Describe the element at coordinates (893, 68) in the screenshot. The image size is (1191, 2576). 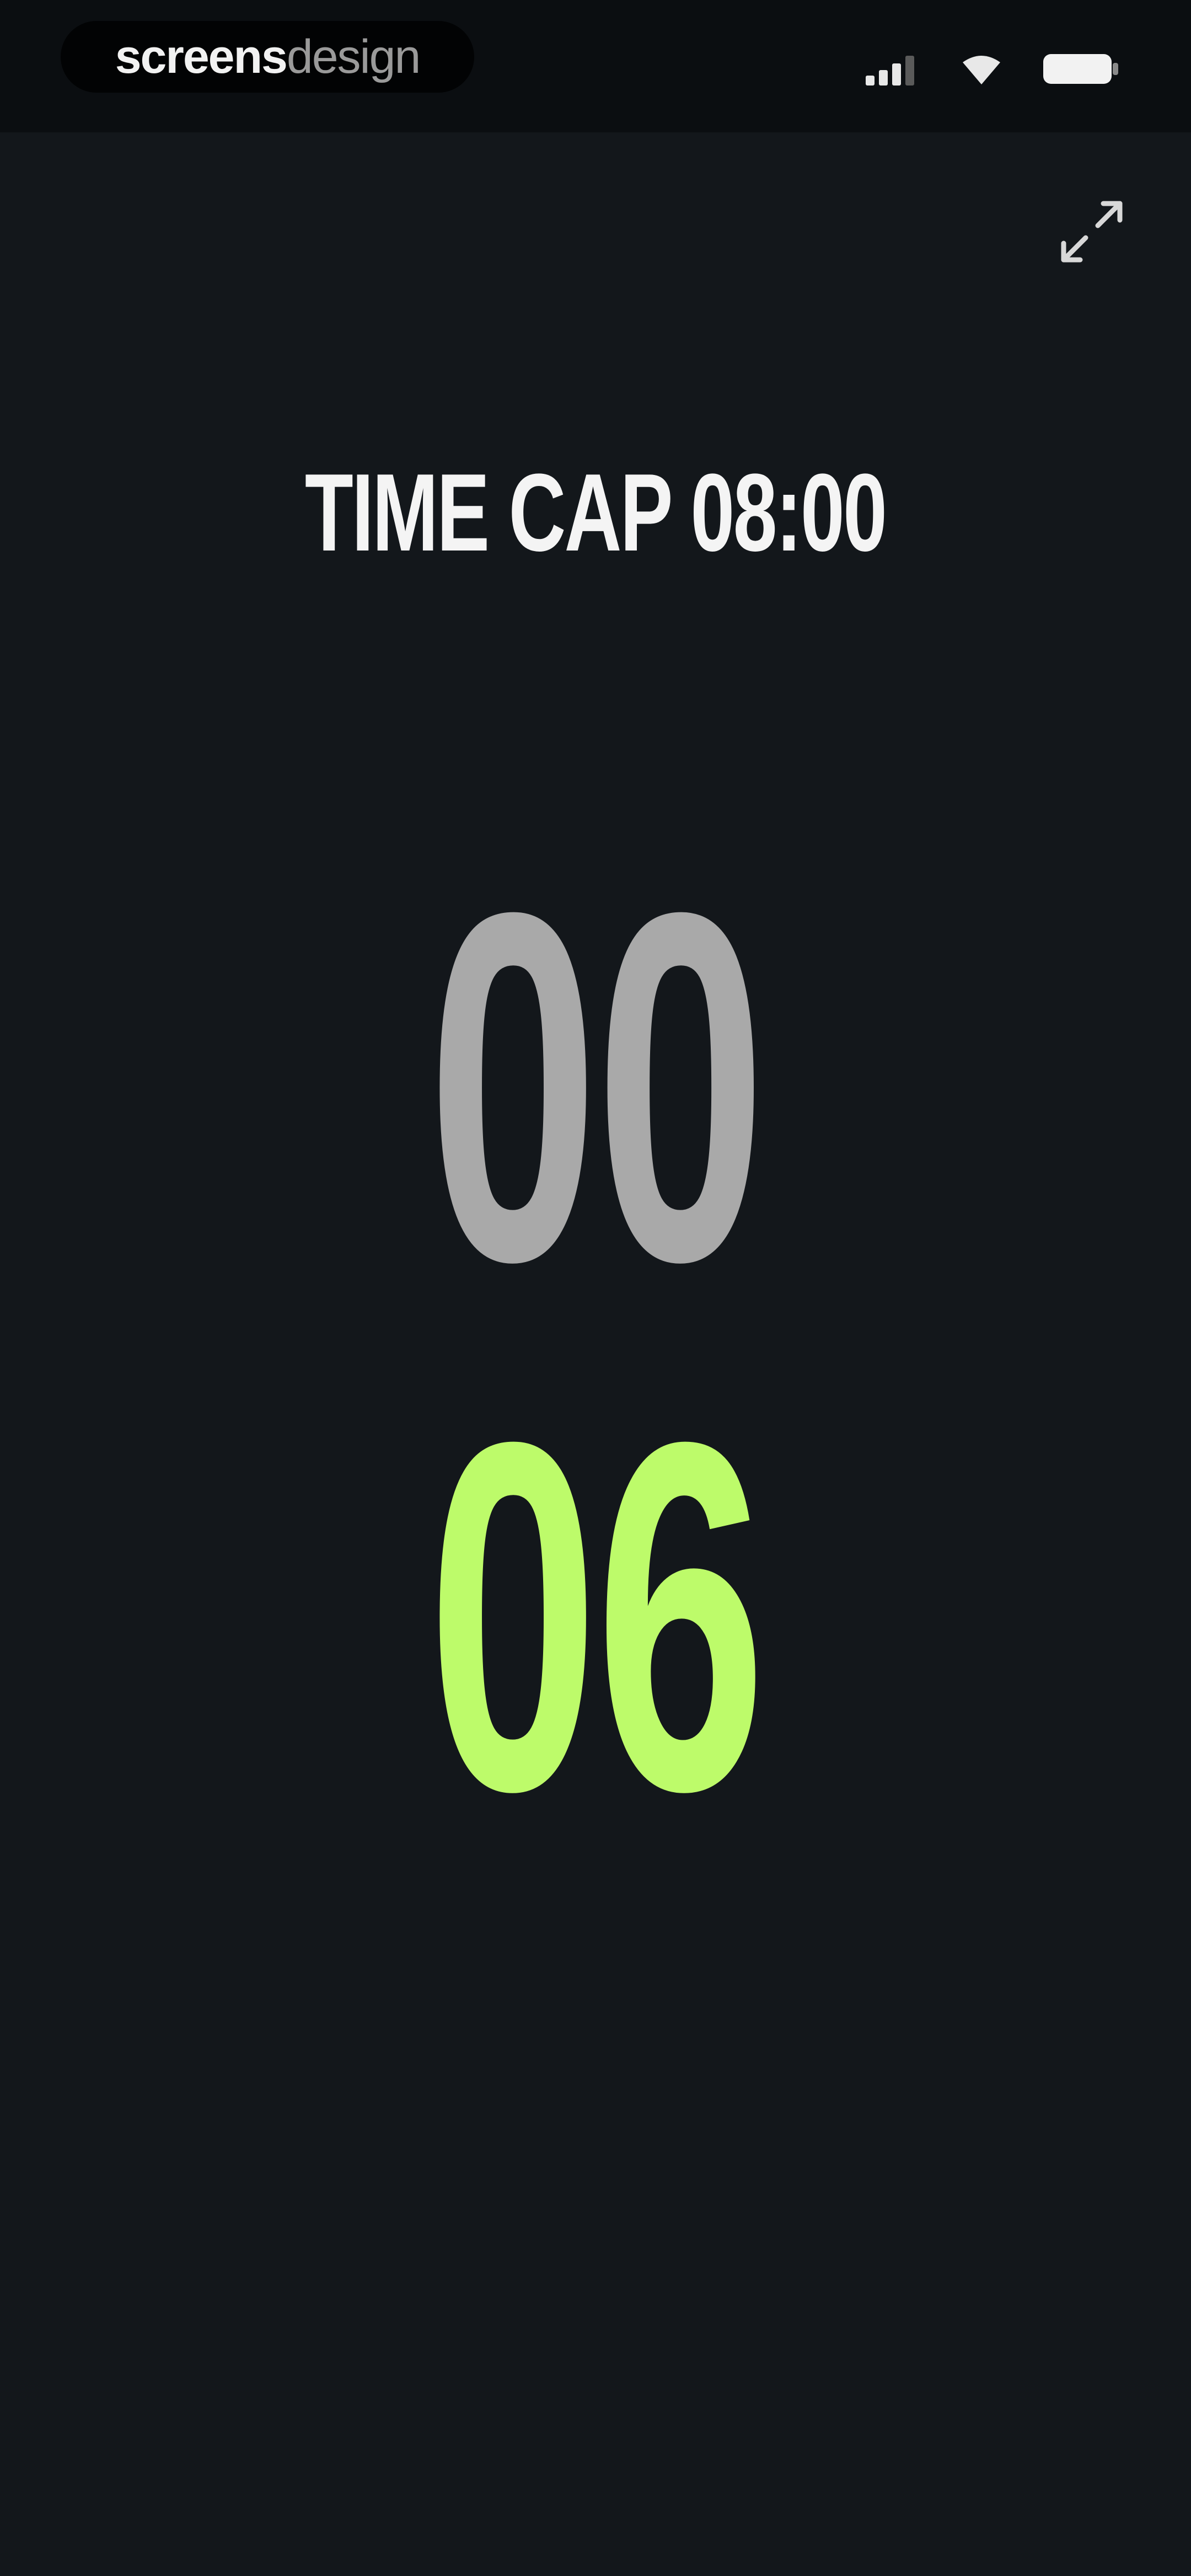
I see `cellular-signal-icon` at that location.